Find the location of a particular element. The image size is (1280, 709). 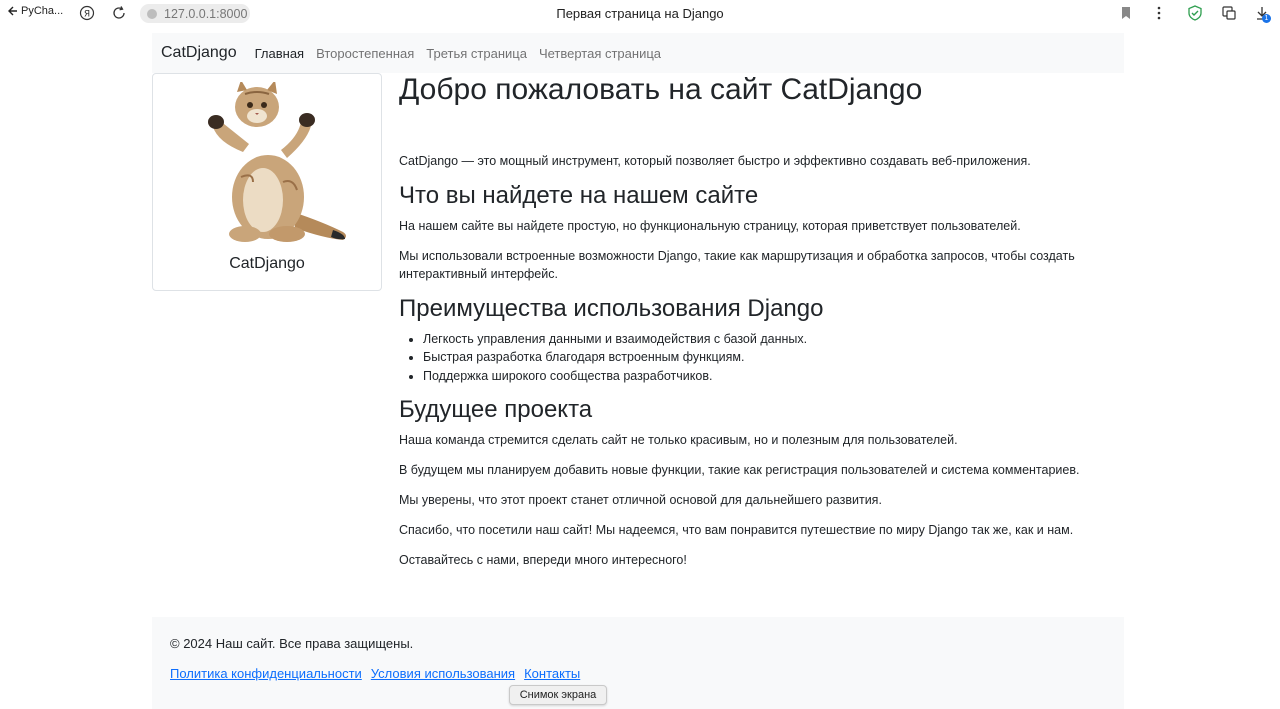

url-text: 127.0.0.1:8000 is located at coordinates (206, 13).